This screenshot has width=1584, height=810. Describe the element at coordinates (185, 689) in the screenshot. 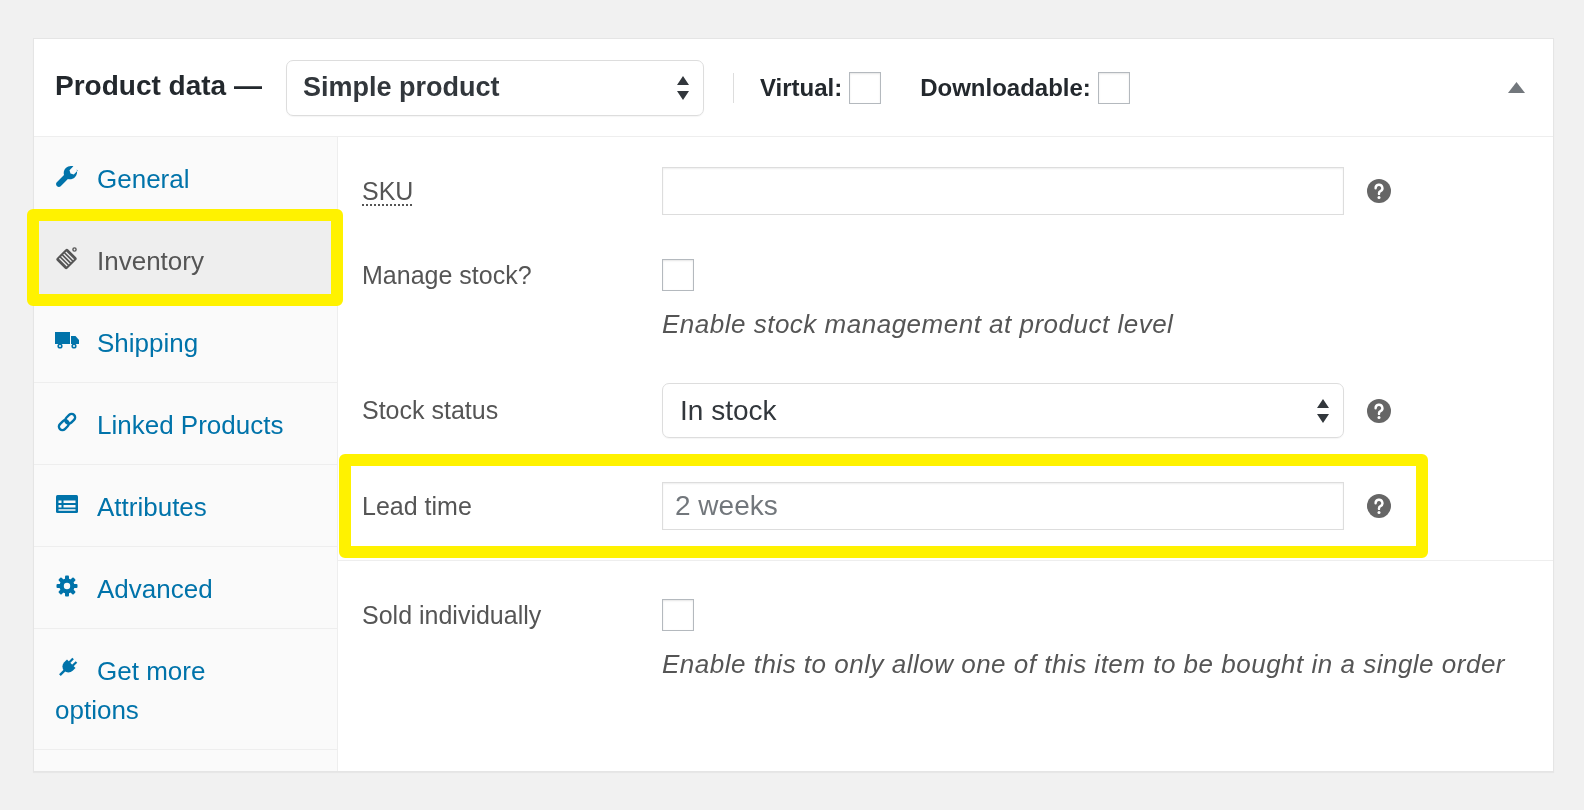

I see `sidebar-tab: Get more options` at that location.